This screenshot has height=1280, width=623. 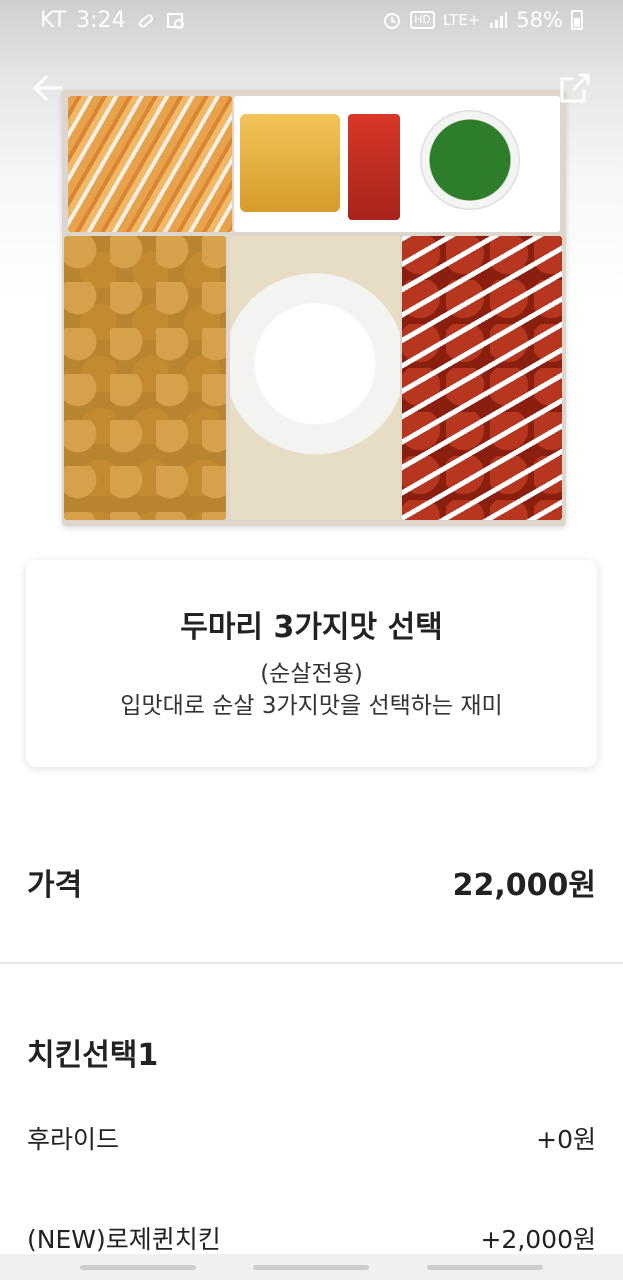 I want to click on analytics-icon, so click(x=175, y=20).